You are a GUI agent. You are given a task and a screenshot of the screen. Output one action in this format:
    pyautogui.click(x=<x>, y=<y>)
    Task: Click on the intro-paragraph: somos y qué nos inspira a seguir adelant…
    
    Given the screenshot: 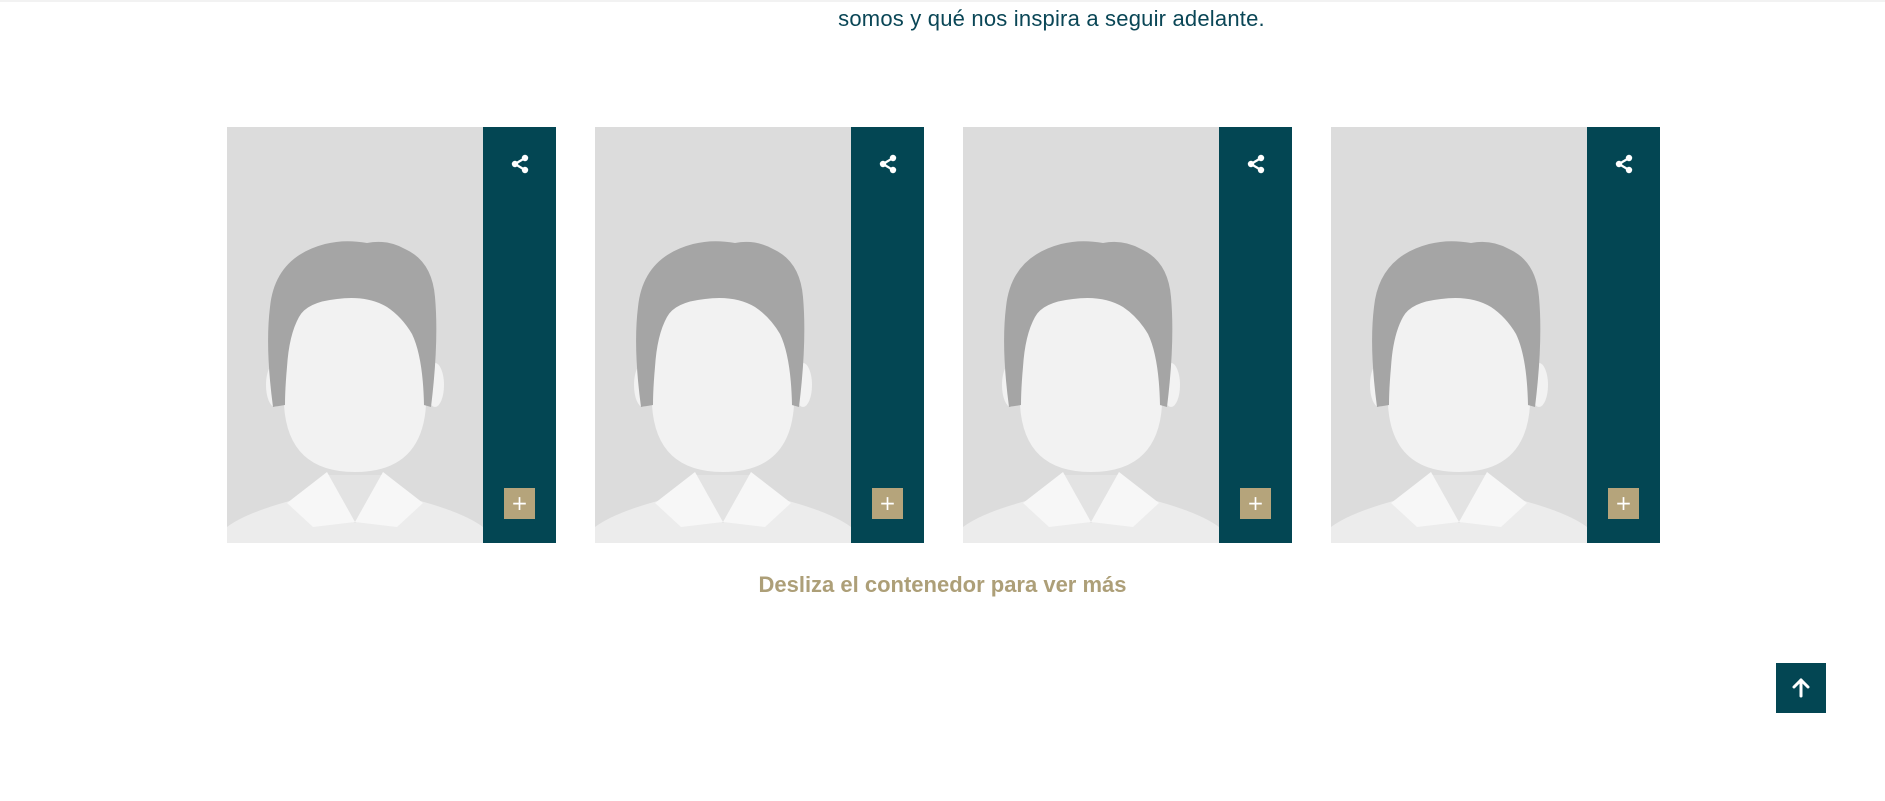 What is the action you would take?
    pyautogui.click(x=1051, y=18)
    